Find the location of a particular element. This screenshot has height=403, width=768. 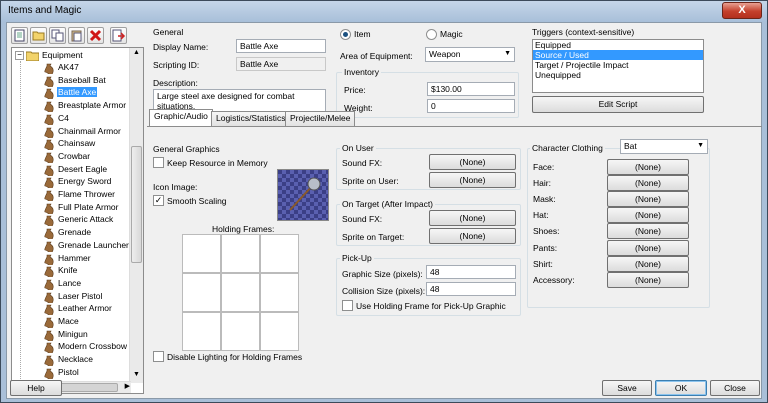

use-holding-frame-checkbox is located at coordinates (347, 305).